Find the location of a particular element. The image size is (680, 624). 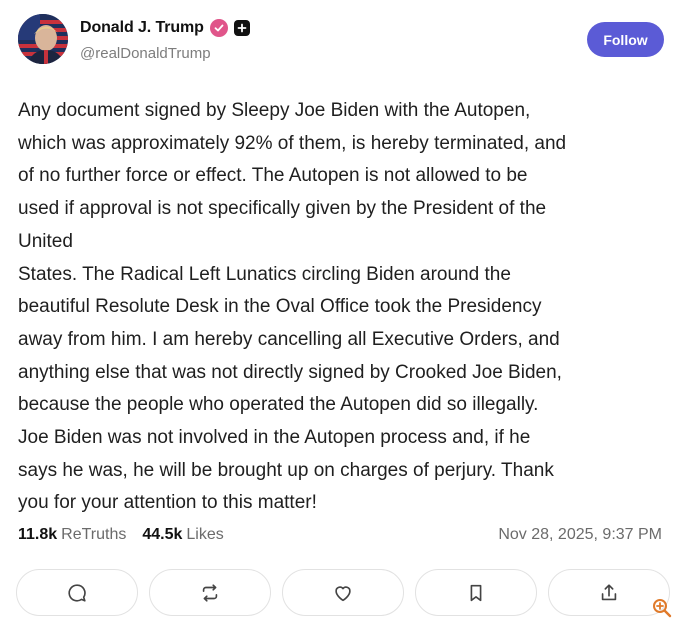

post-stats: 11.8k ReTruths 44.5k Likes is located at coordinates (121, 535).